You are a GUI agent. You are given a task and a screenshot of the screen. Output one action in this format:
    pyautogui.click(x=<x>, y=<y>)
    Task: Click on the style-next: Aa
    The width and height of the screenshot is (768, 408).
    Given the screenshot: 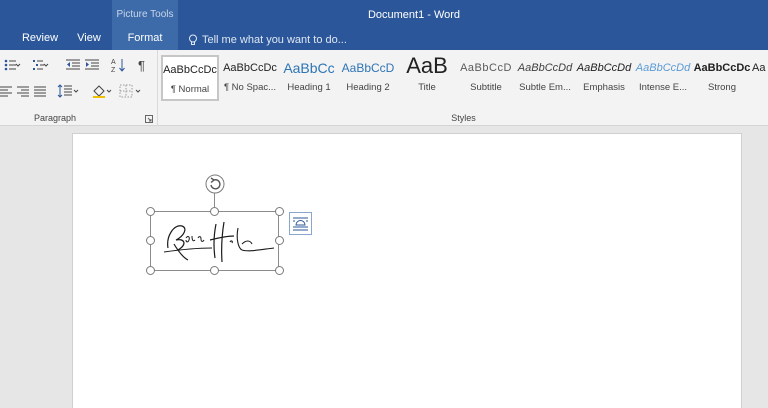 What is the action you would take?
    pyautogui.click(x=760, y=78)
    